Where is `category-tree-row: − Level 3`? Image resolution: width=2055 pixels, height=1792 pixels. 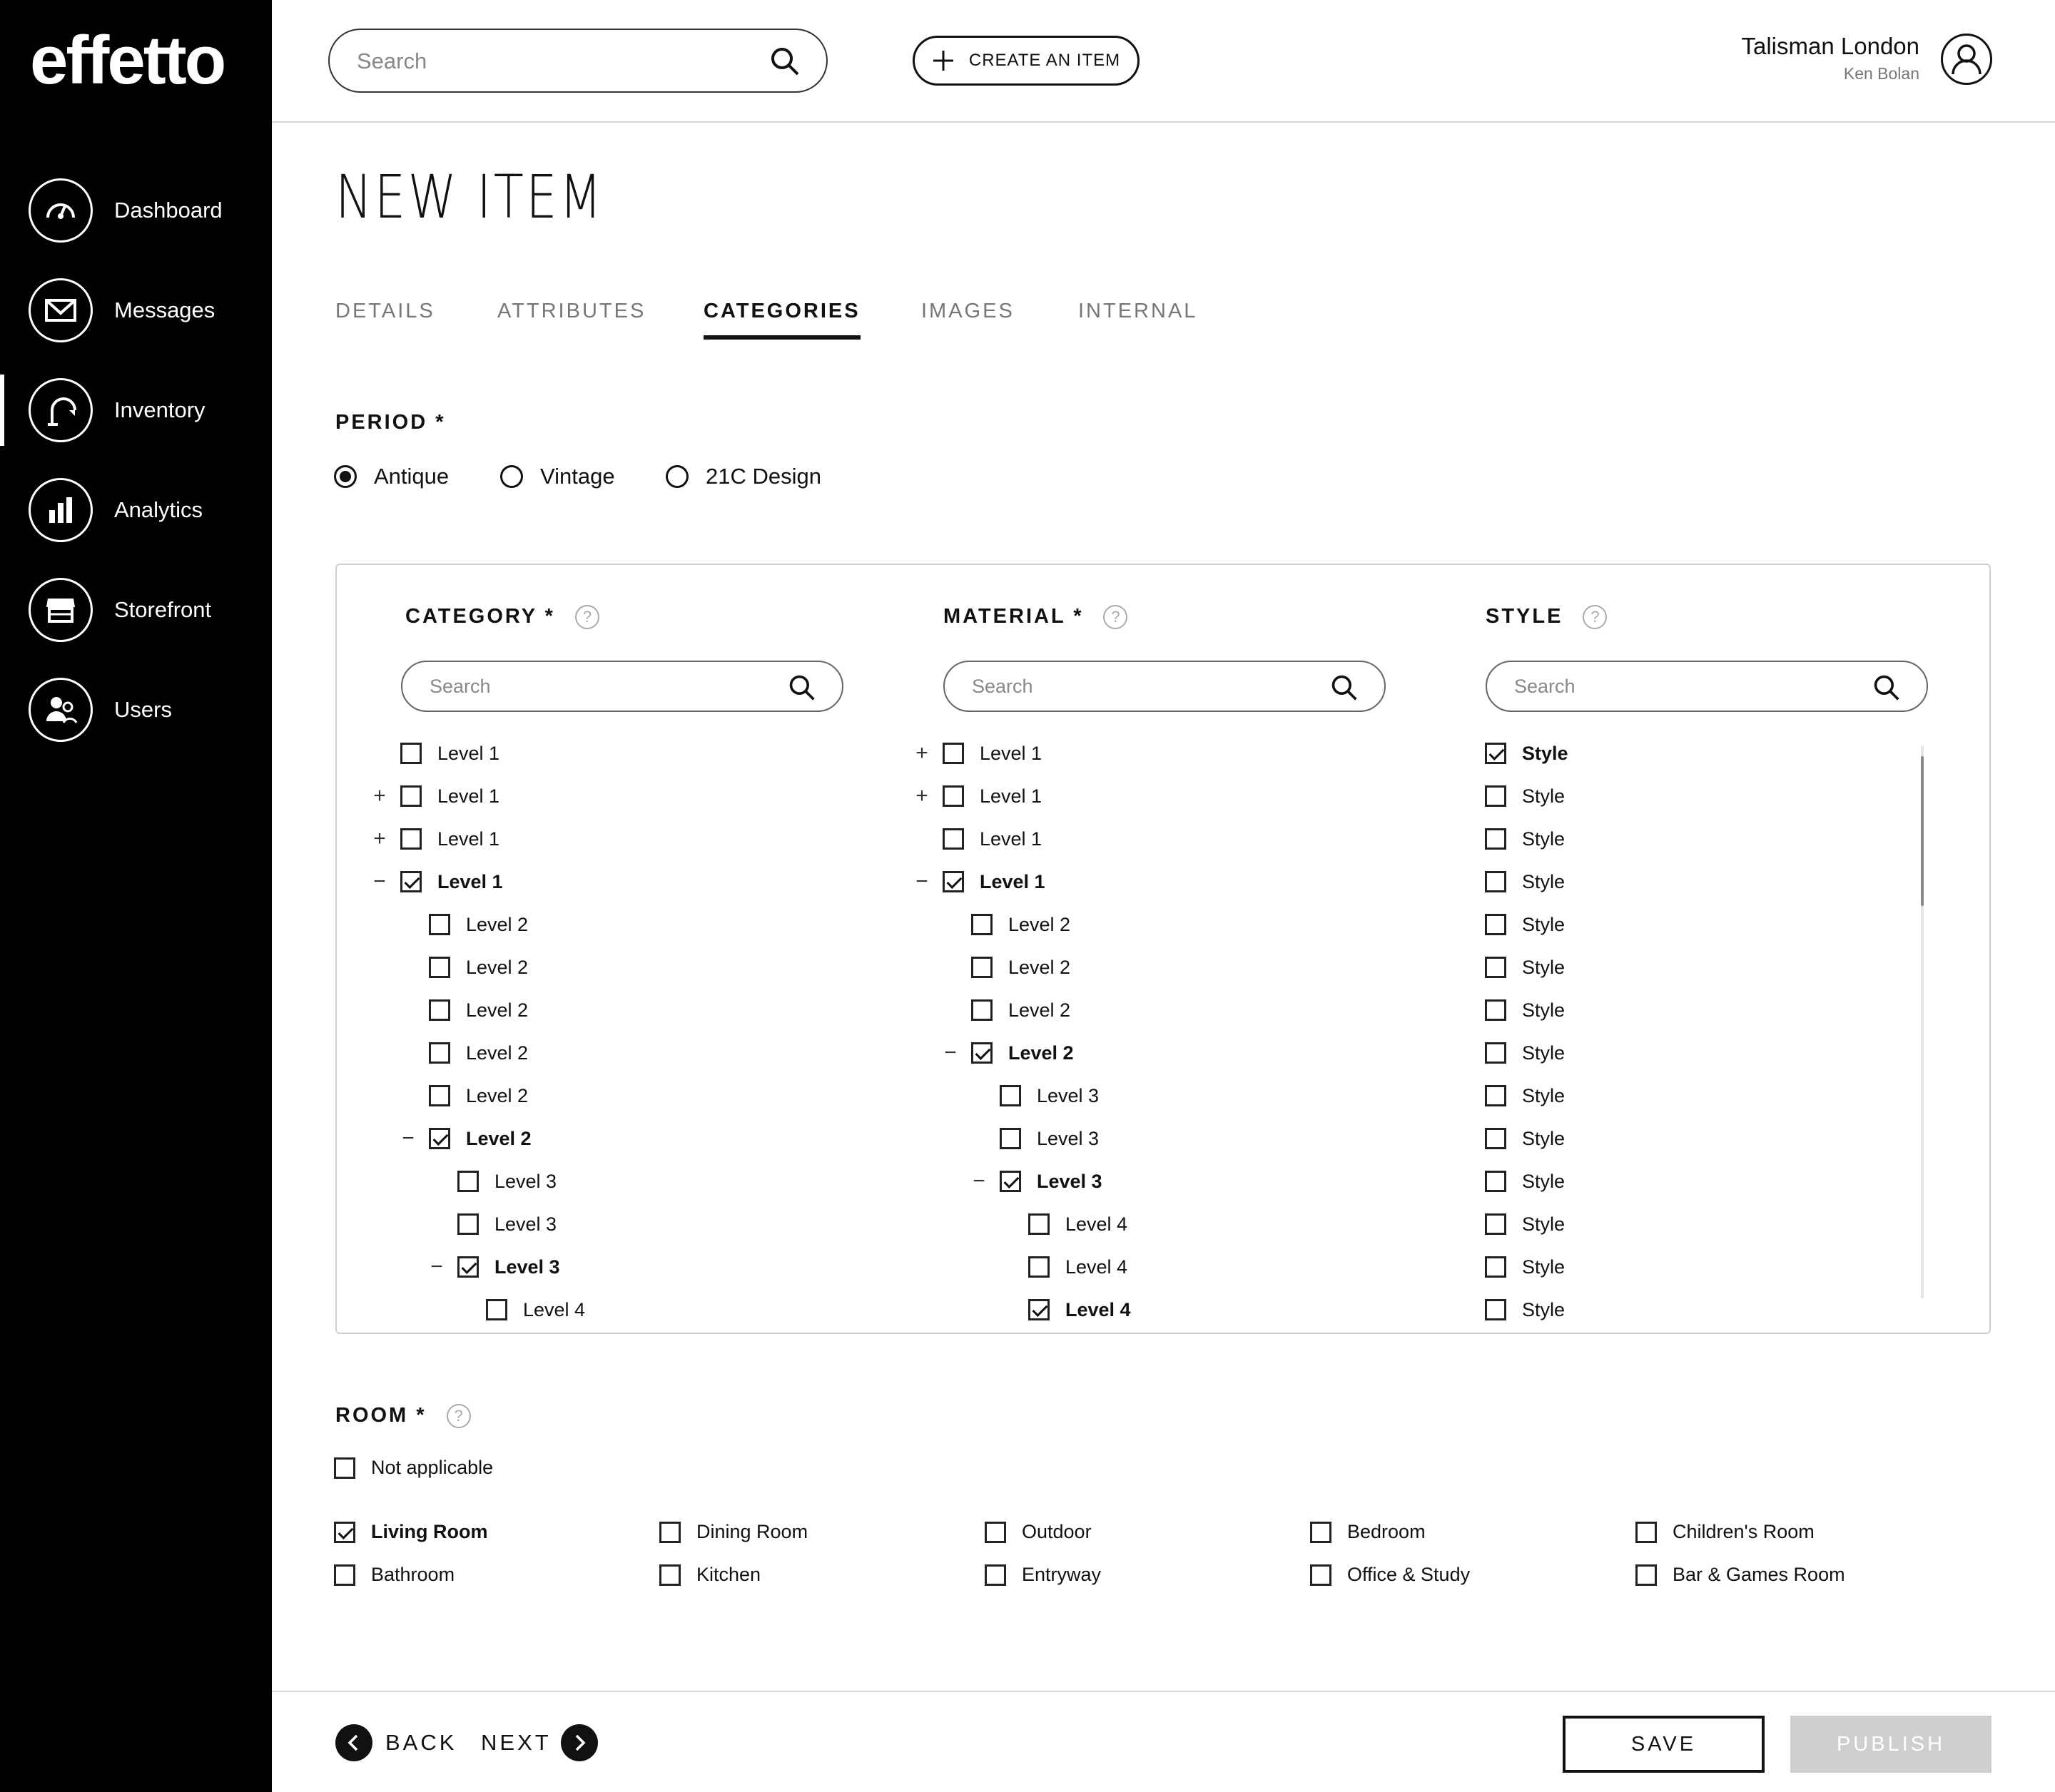
category-tree-row: − Level 3 is located at coordinates (494, 1267).